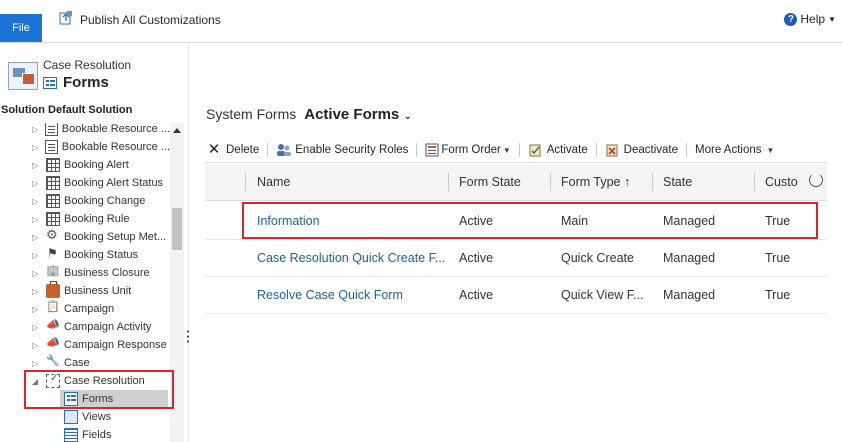 The width and height of the screenshot is (842, 442). I want to click on column-header-label: State, so click(678, 182).